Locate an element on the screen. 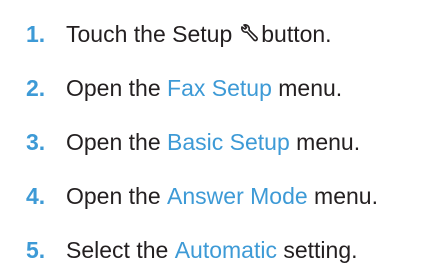 The width and height of the screenshot is (425, 275). setting-name-automatic: Automatic is located at coordinates (225, 250).